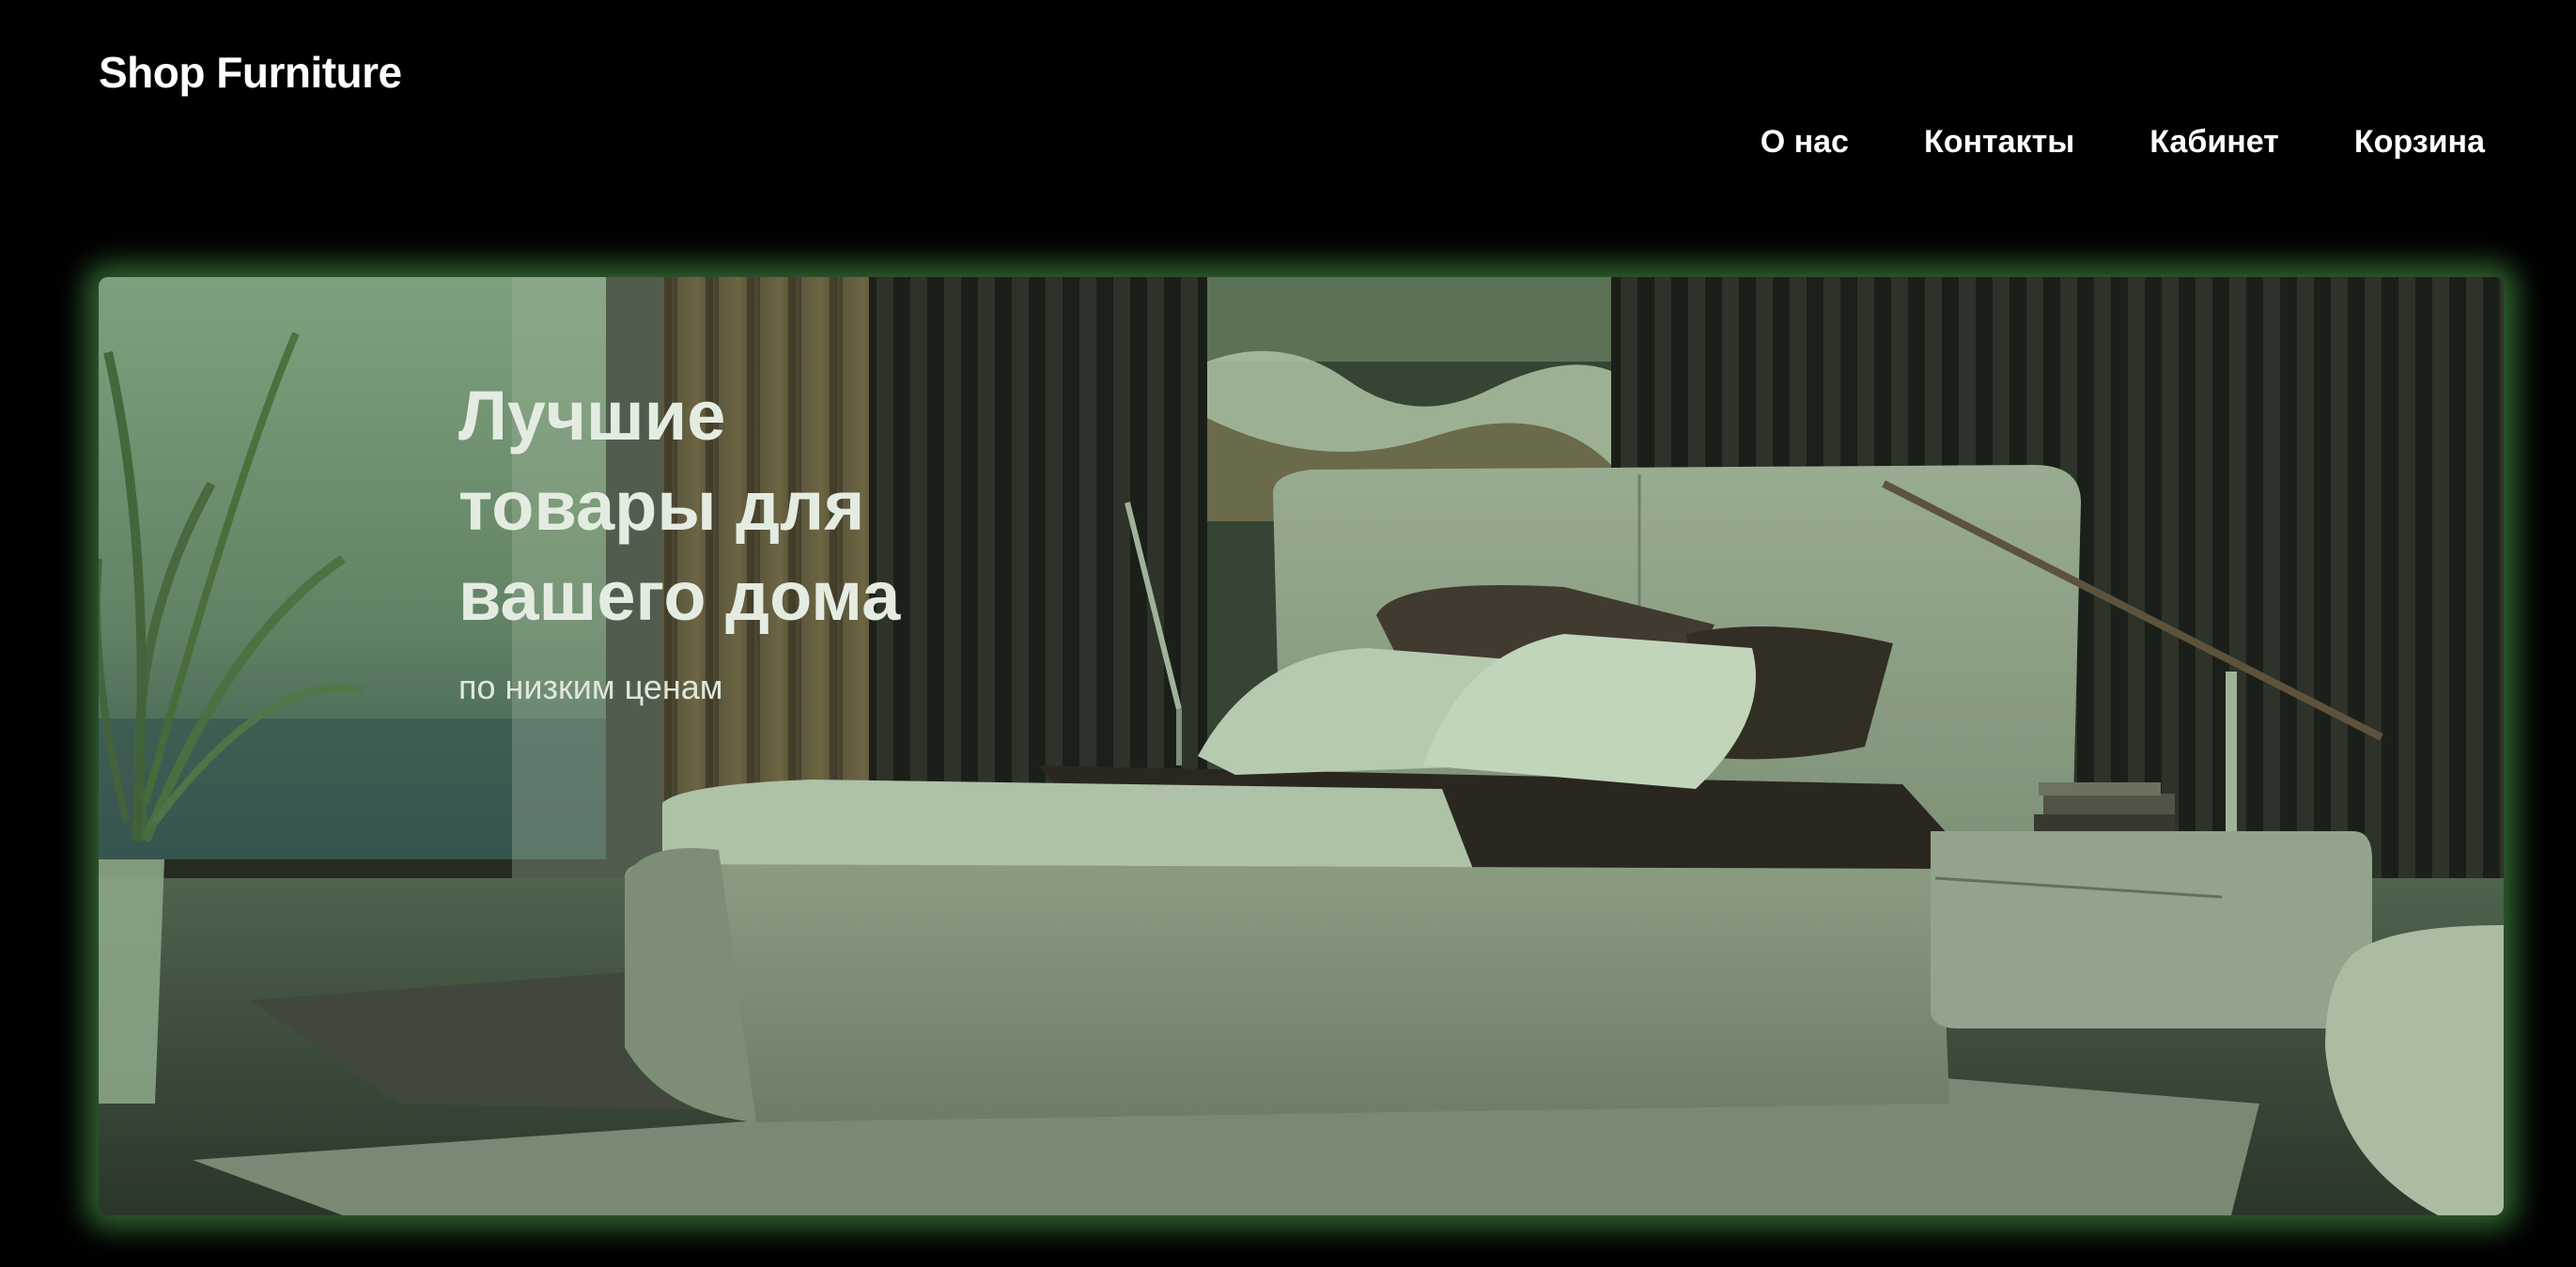 The width and height of the screenshot is (2576, 1267). What do you see at coordinates (592, 416) in the screenshot?
I see `hero-title-line-1: Лучшие` at bounding box center [592, 416].